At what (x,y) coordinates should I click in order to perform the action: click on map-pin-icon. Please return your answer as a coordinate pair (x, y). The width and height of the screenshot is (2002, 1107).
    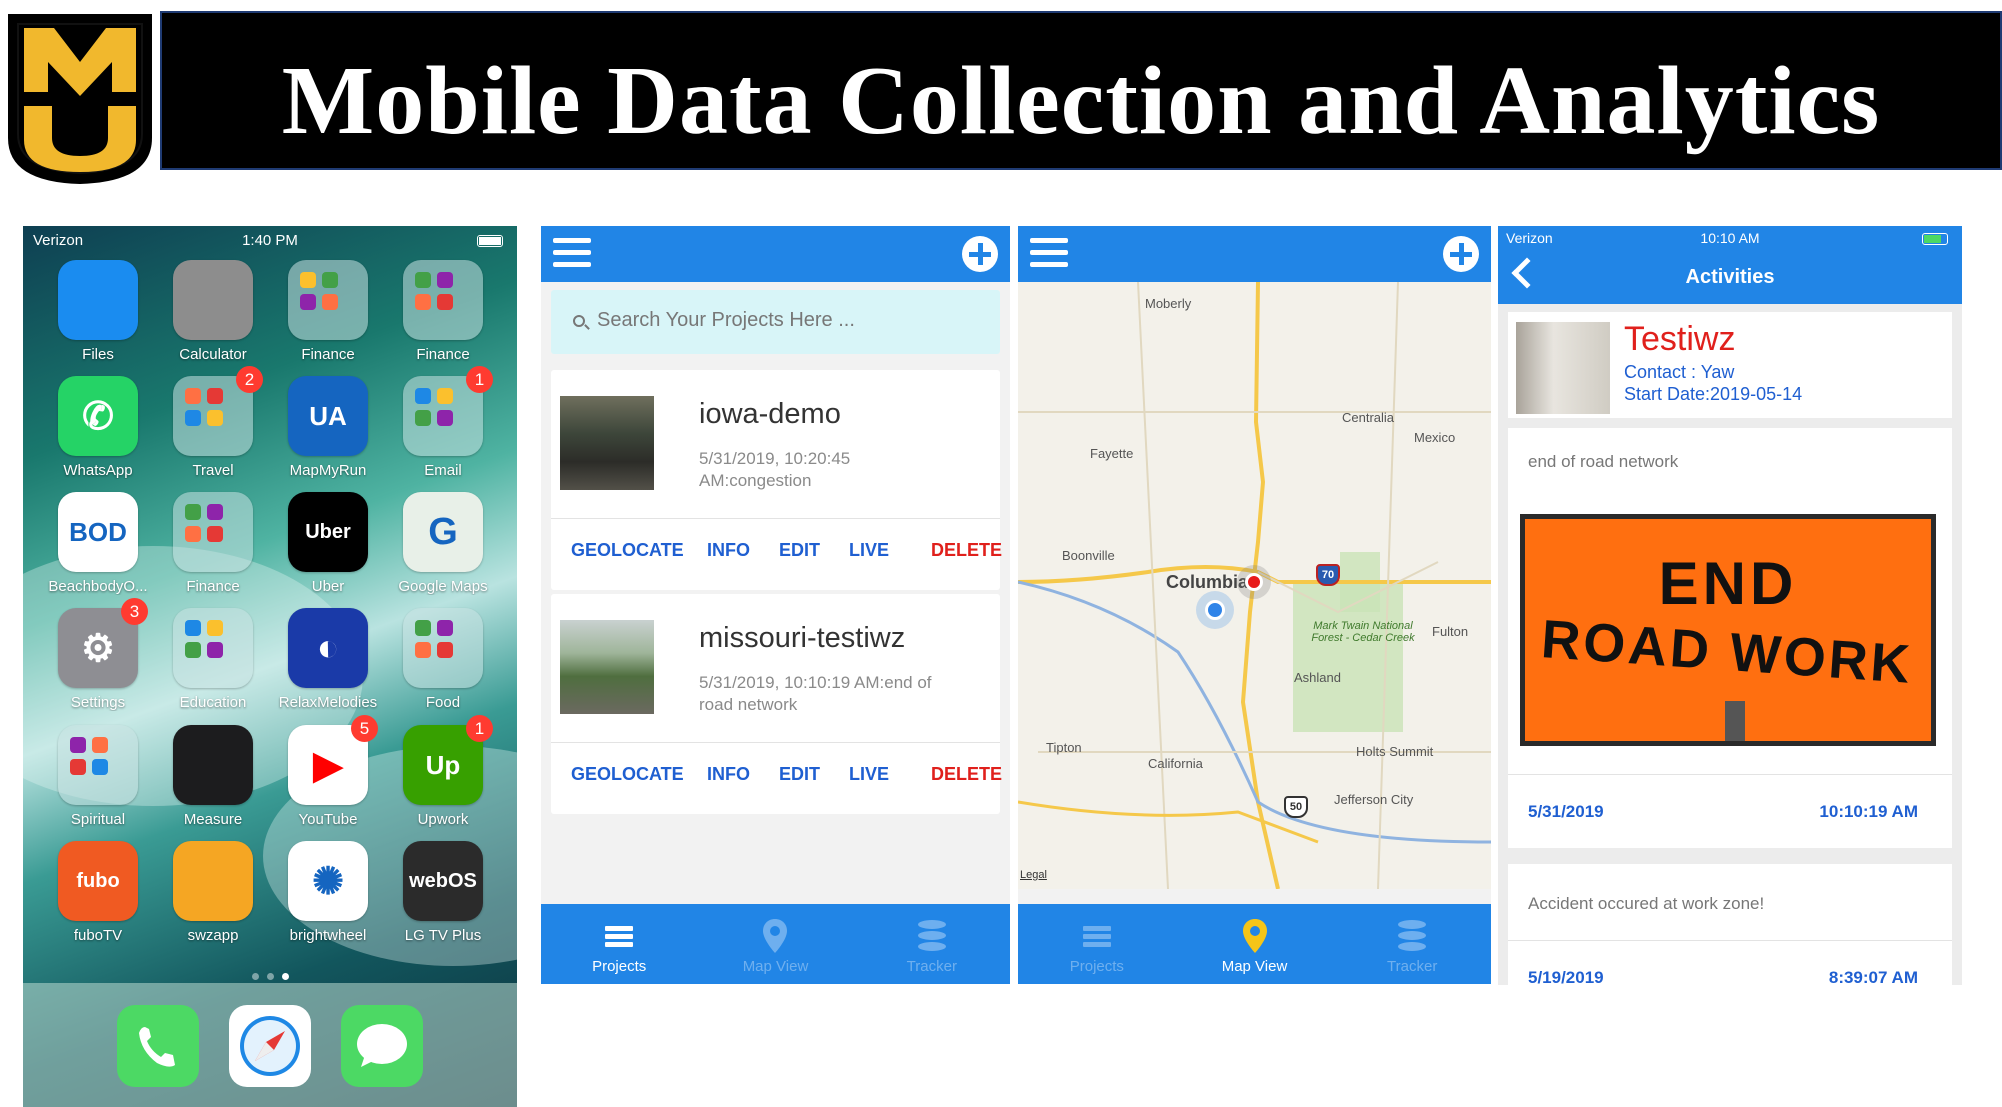
    Looking at the image, I should click on (1254, 936).